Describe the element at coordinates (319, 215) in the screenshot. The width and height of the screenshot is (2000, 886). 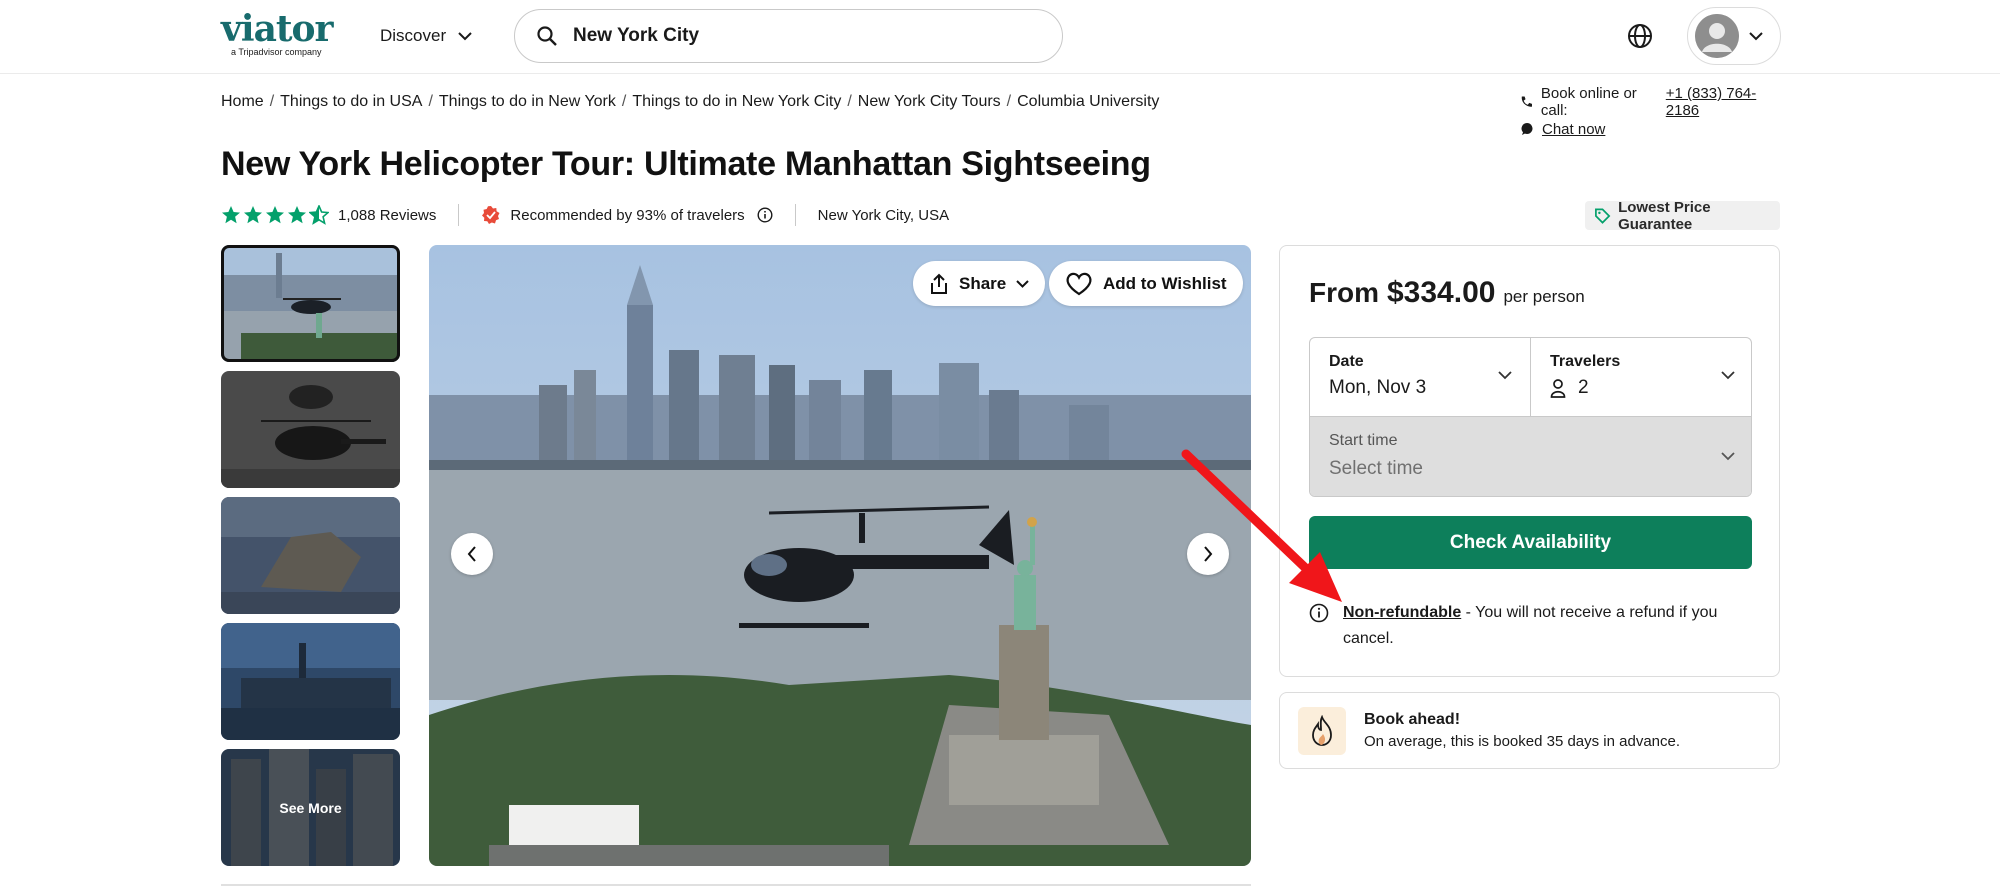
I see `star-half-icon` at that location.